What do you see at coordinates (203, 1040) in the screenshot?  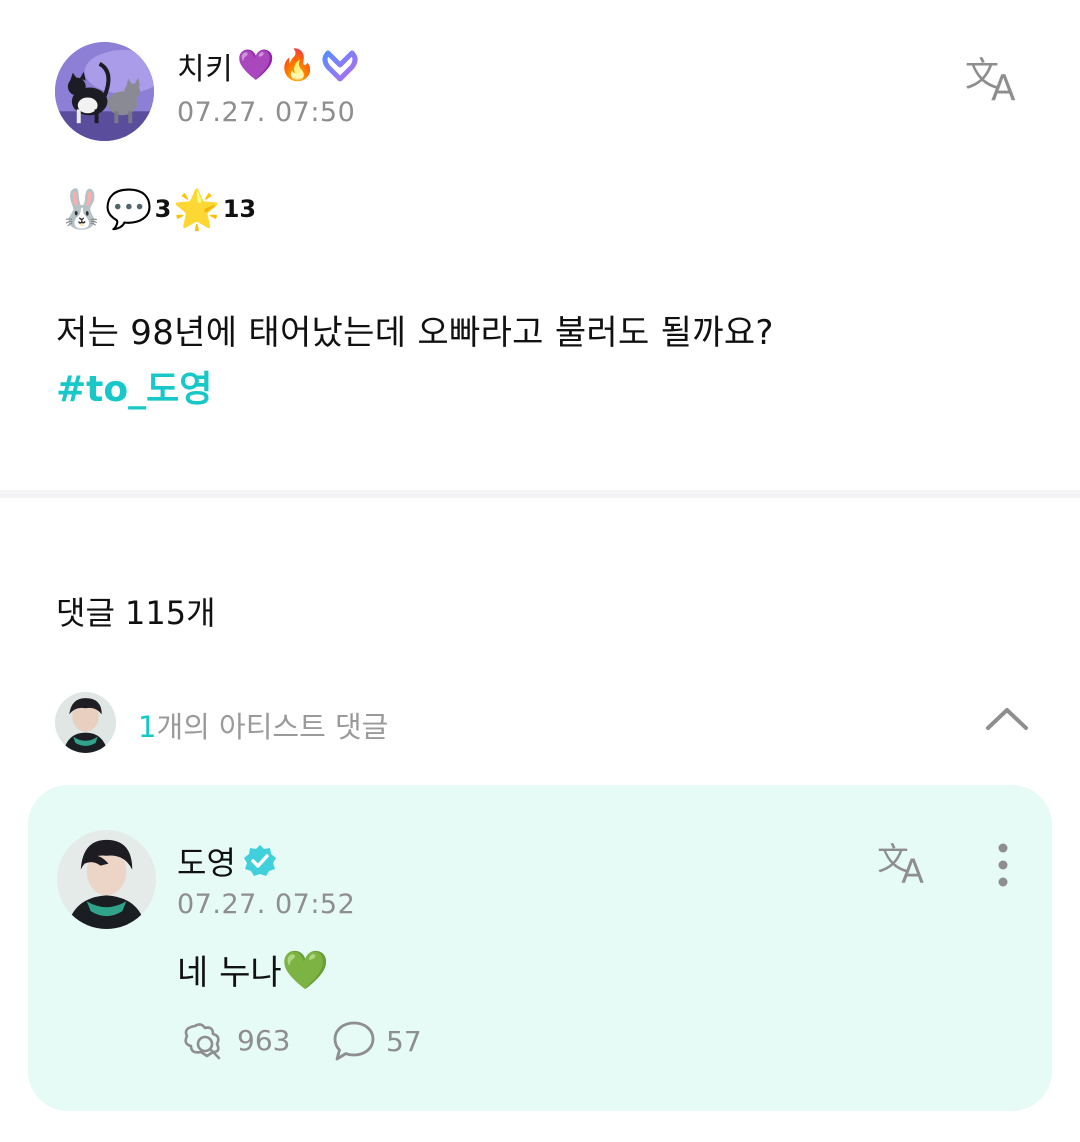 I see `like-icon` at bounding box center [203, 1040].